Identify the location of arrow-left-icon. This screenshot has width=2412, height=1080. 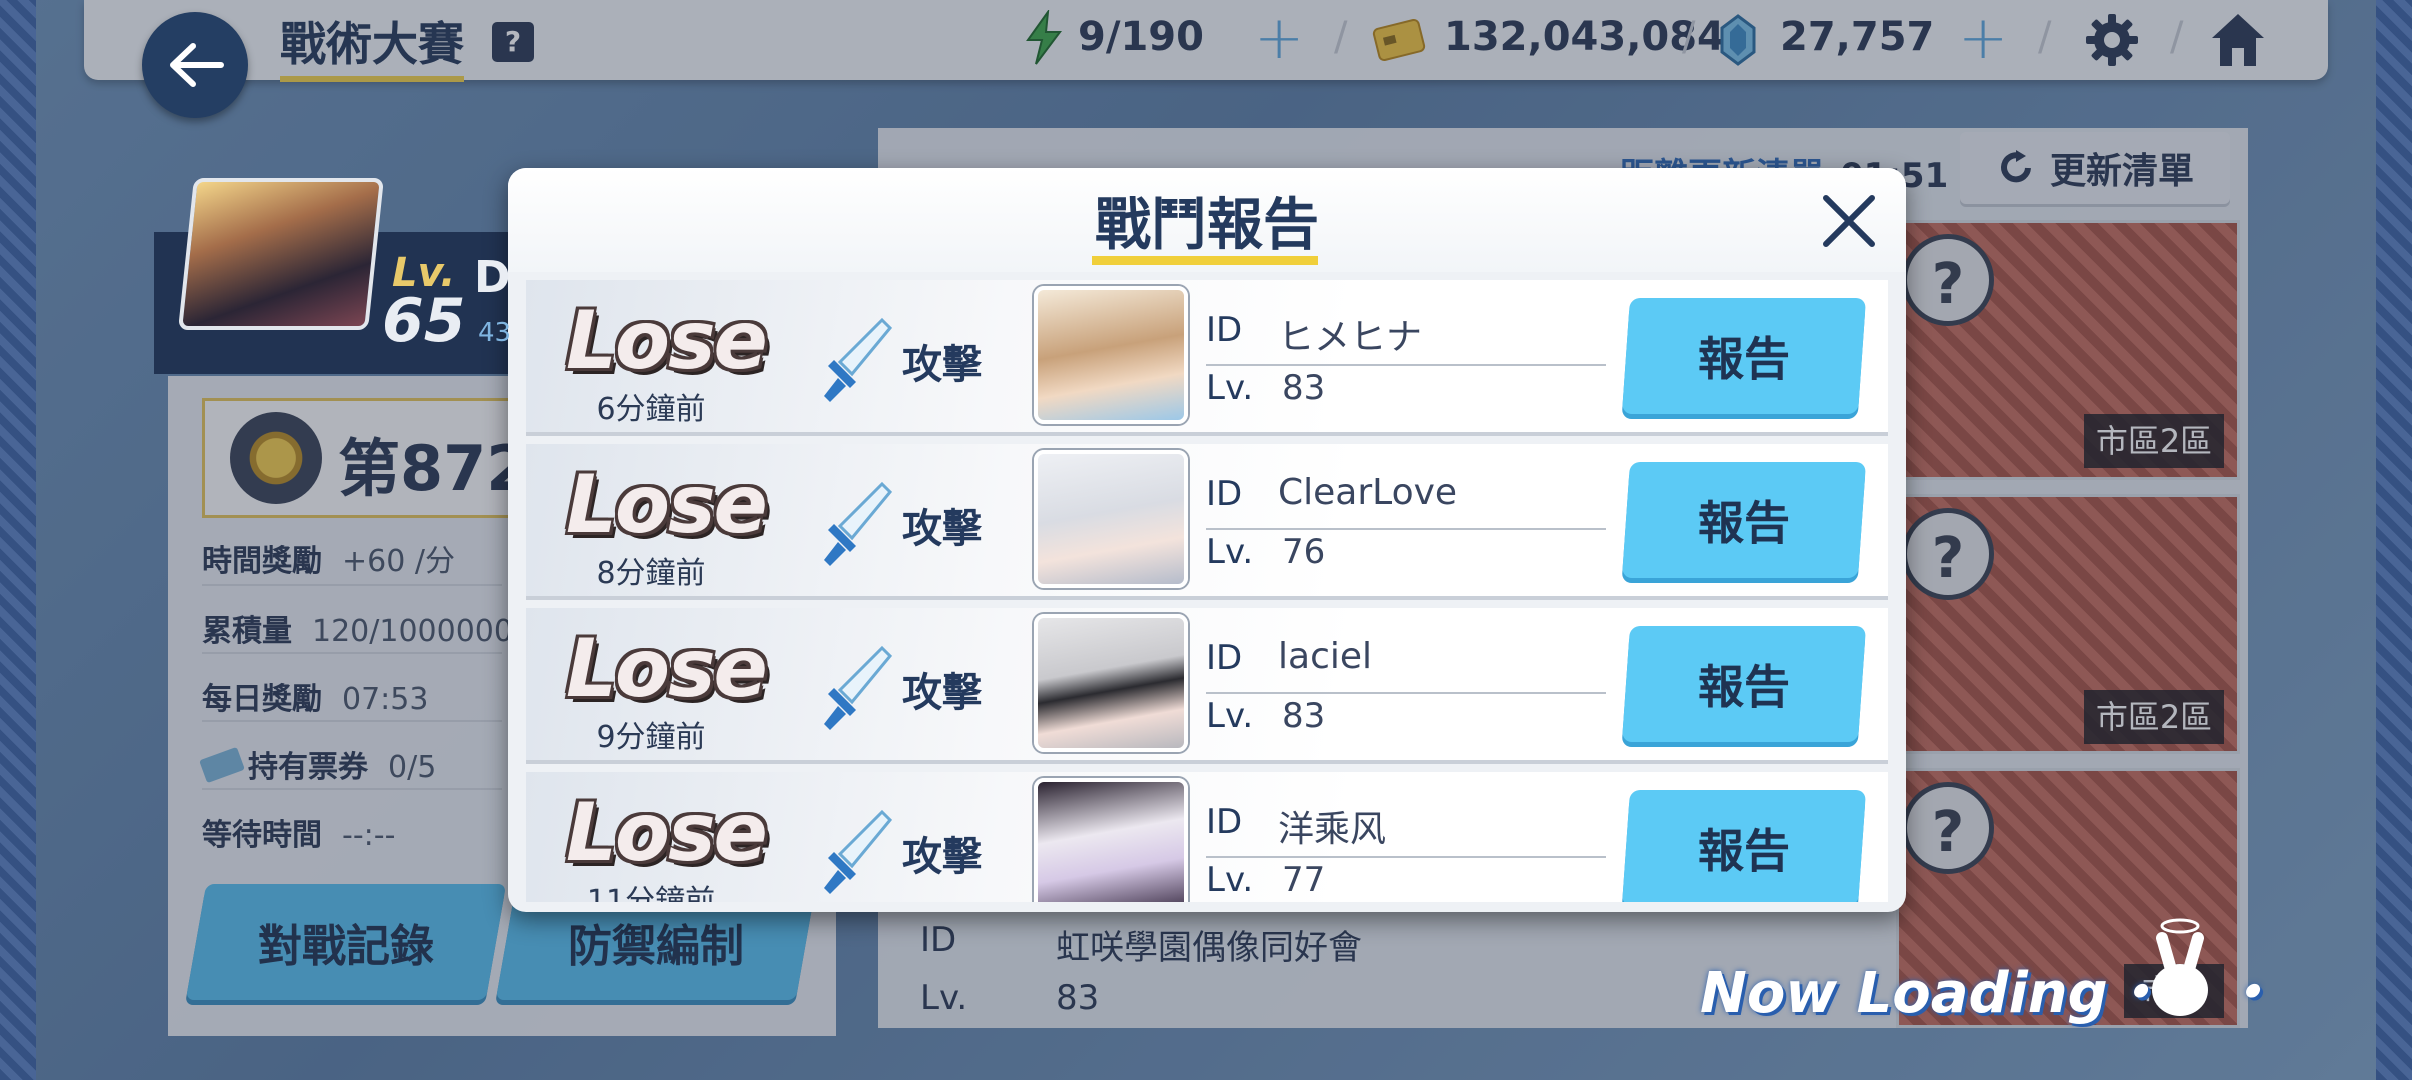
(197, 65).